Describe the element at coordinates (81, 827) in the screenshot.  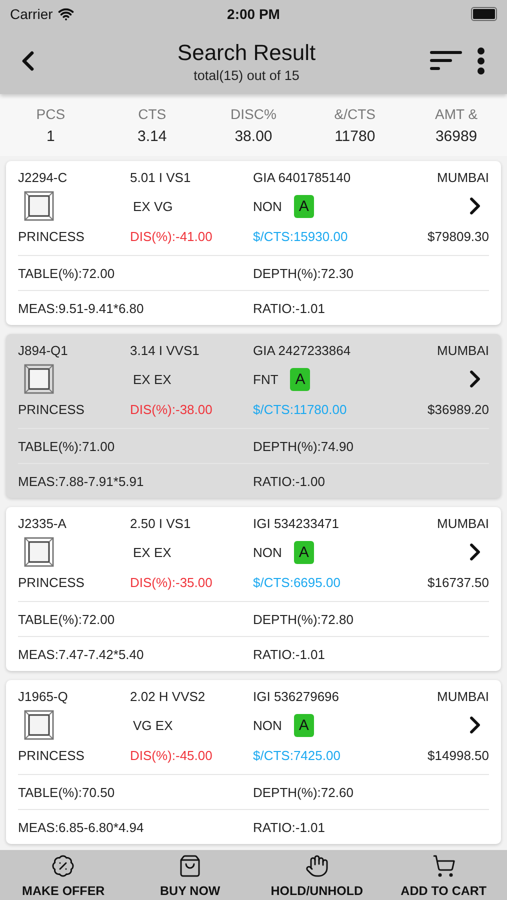
I see `measurements: MEAS:6.85-6.80*4.94` at that location.